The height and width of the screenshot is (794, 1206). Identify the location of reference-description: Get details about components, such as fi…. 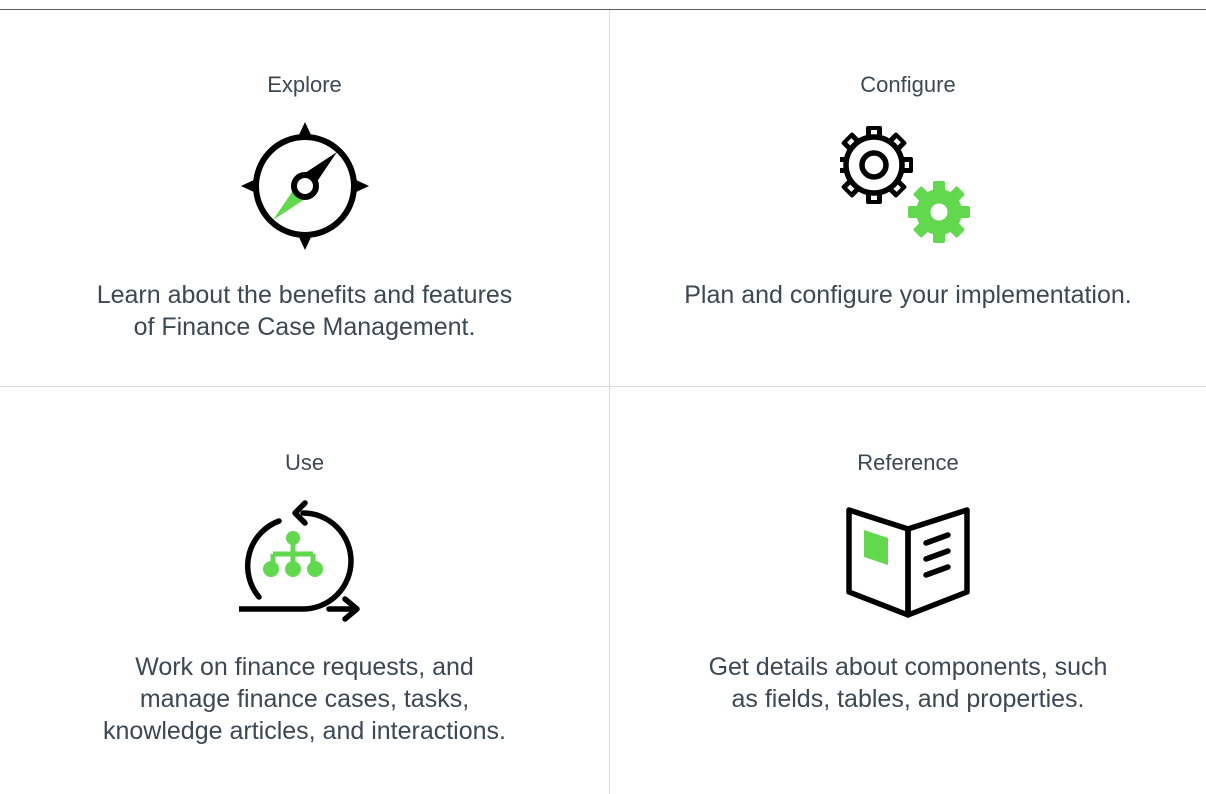
(908, 683).